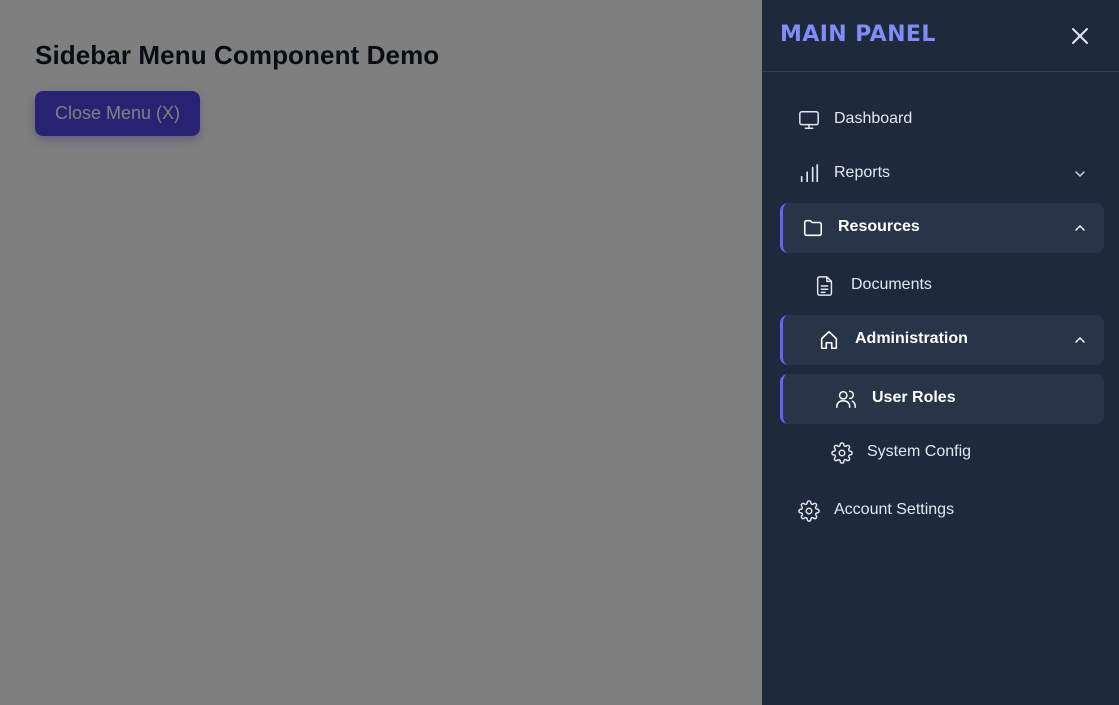  I want to click on sidebar-item-dashboard: Dashboard, so click(942, 120).